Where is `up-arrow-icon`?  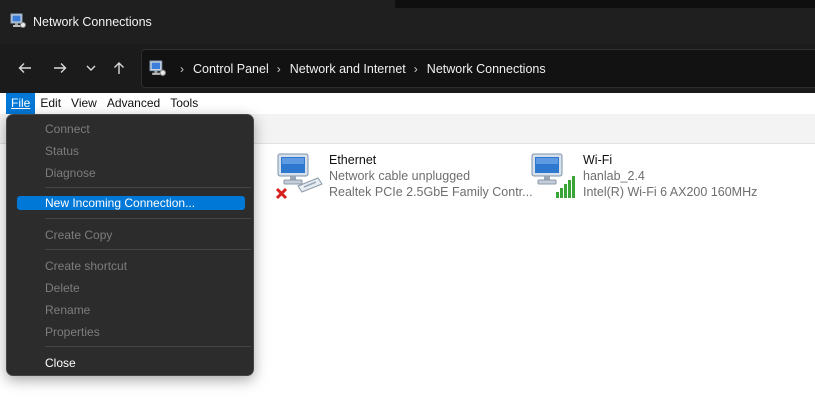 up-arrow-icon is located at coordinates (119, 68).